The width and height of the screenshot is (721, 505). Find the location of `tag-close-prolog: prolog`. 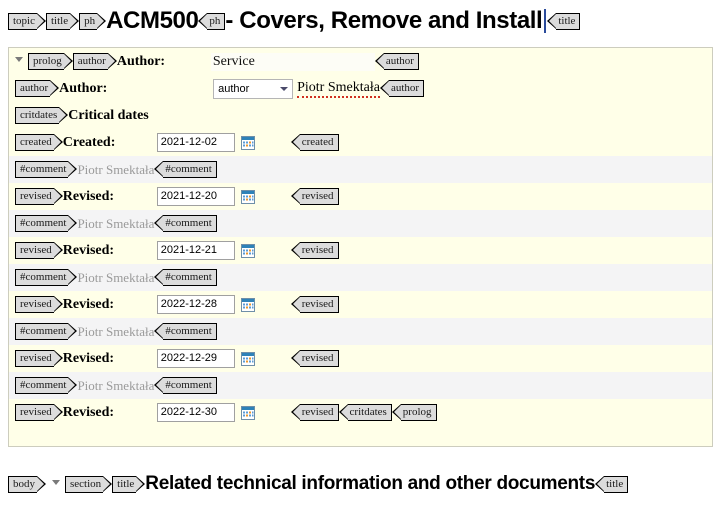

tag-close-prolog: prolog is located at coordinates (414, 412).